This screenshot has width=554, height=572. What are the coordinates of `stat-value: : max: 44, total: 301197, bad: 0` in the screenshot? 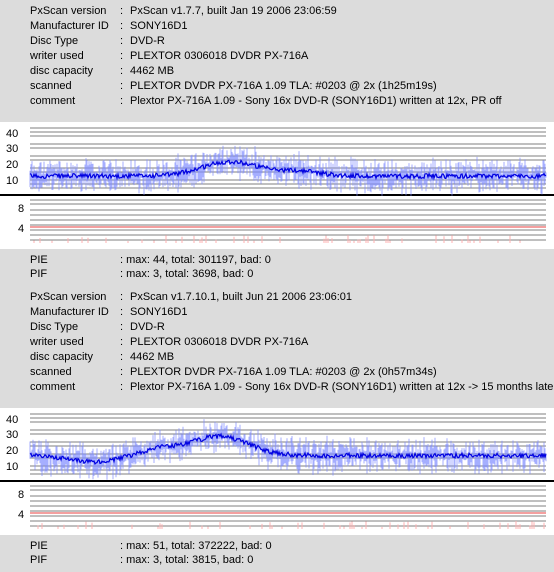 It's located at (195, 260).